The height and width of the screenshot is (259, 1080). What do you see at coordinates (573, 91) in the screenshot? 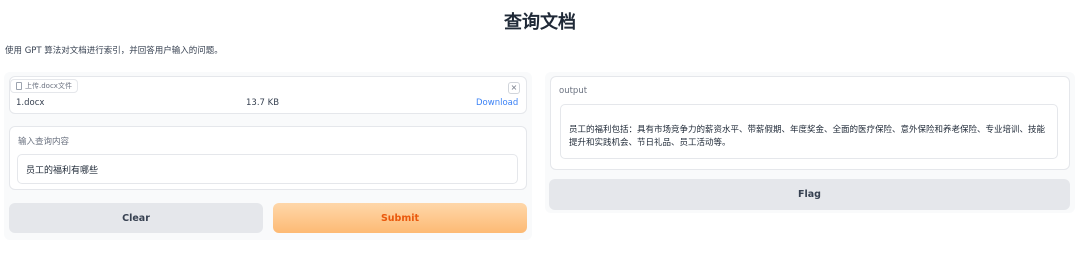
I see `output-label: output` at bounding box center [573, 91].